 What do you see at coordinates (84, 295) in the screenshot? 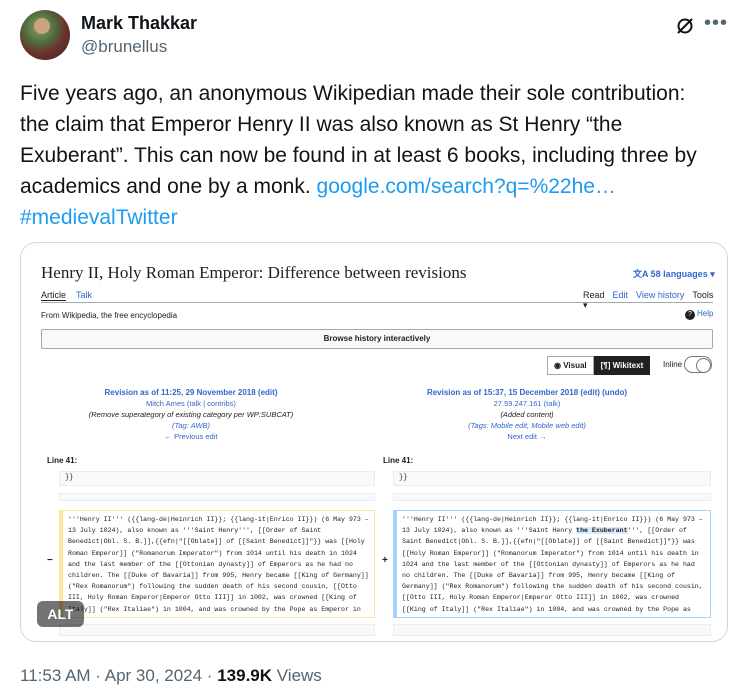
I see `tab-talk: Talk` at bounding box center [84, 295].